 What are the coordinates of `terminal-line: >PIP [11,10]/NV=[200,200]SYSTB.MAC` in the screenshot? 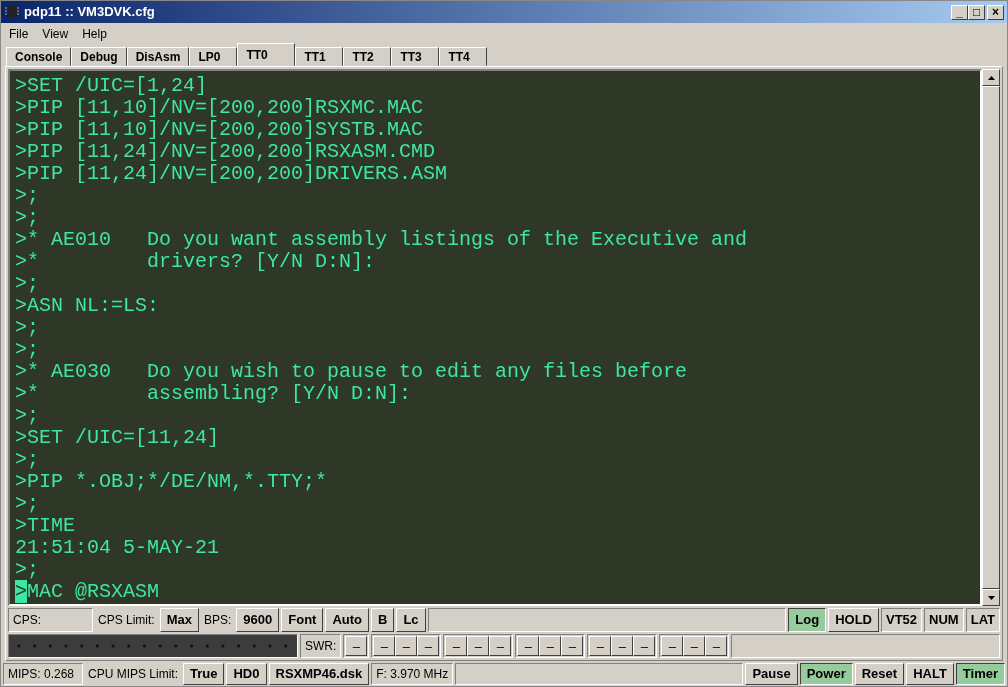 It's located at (220, 130).